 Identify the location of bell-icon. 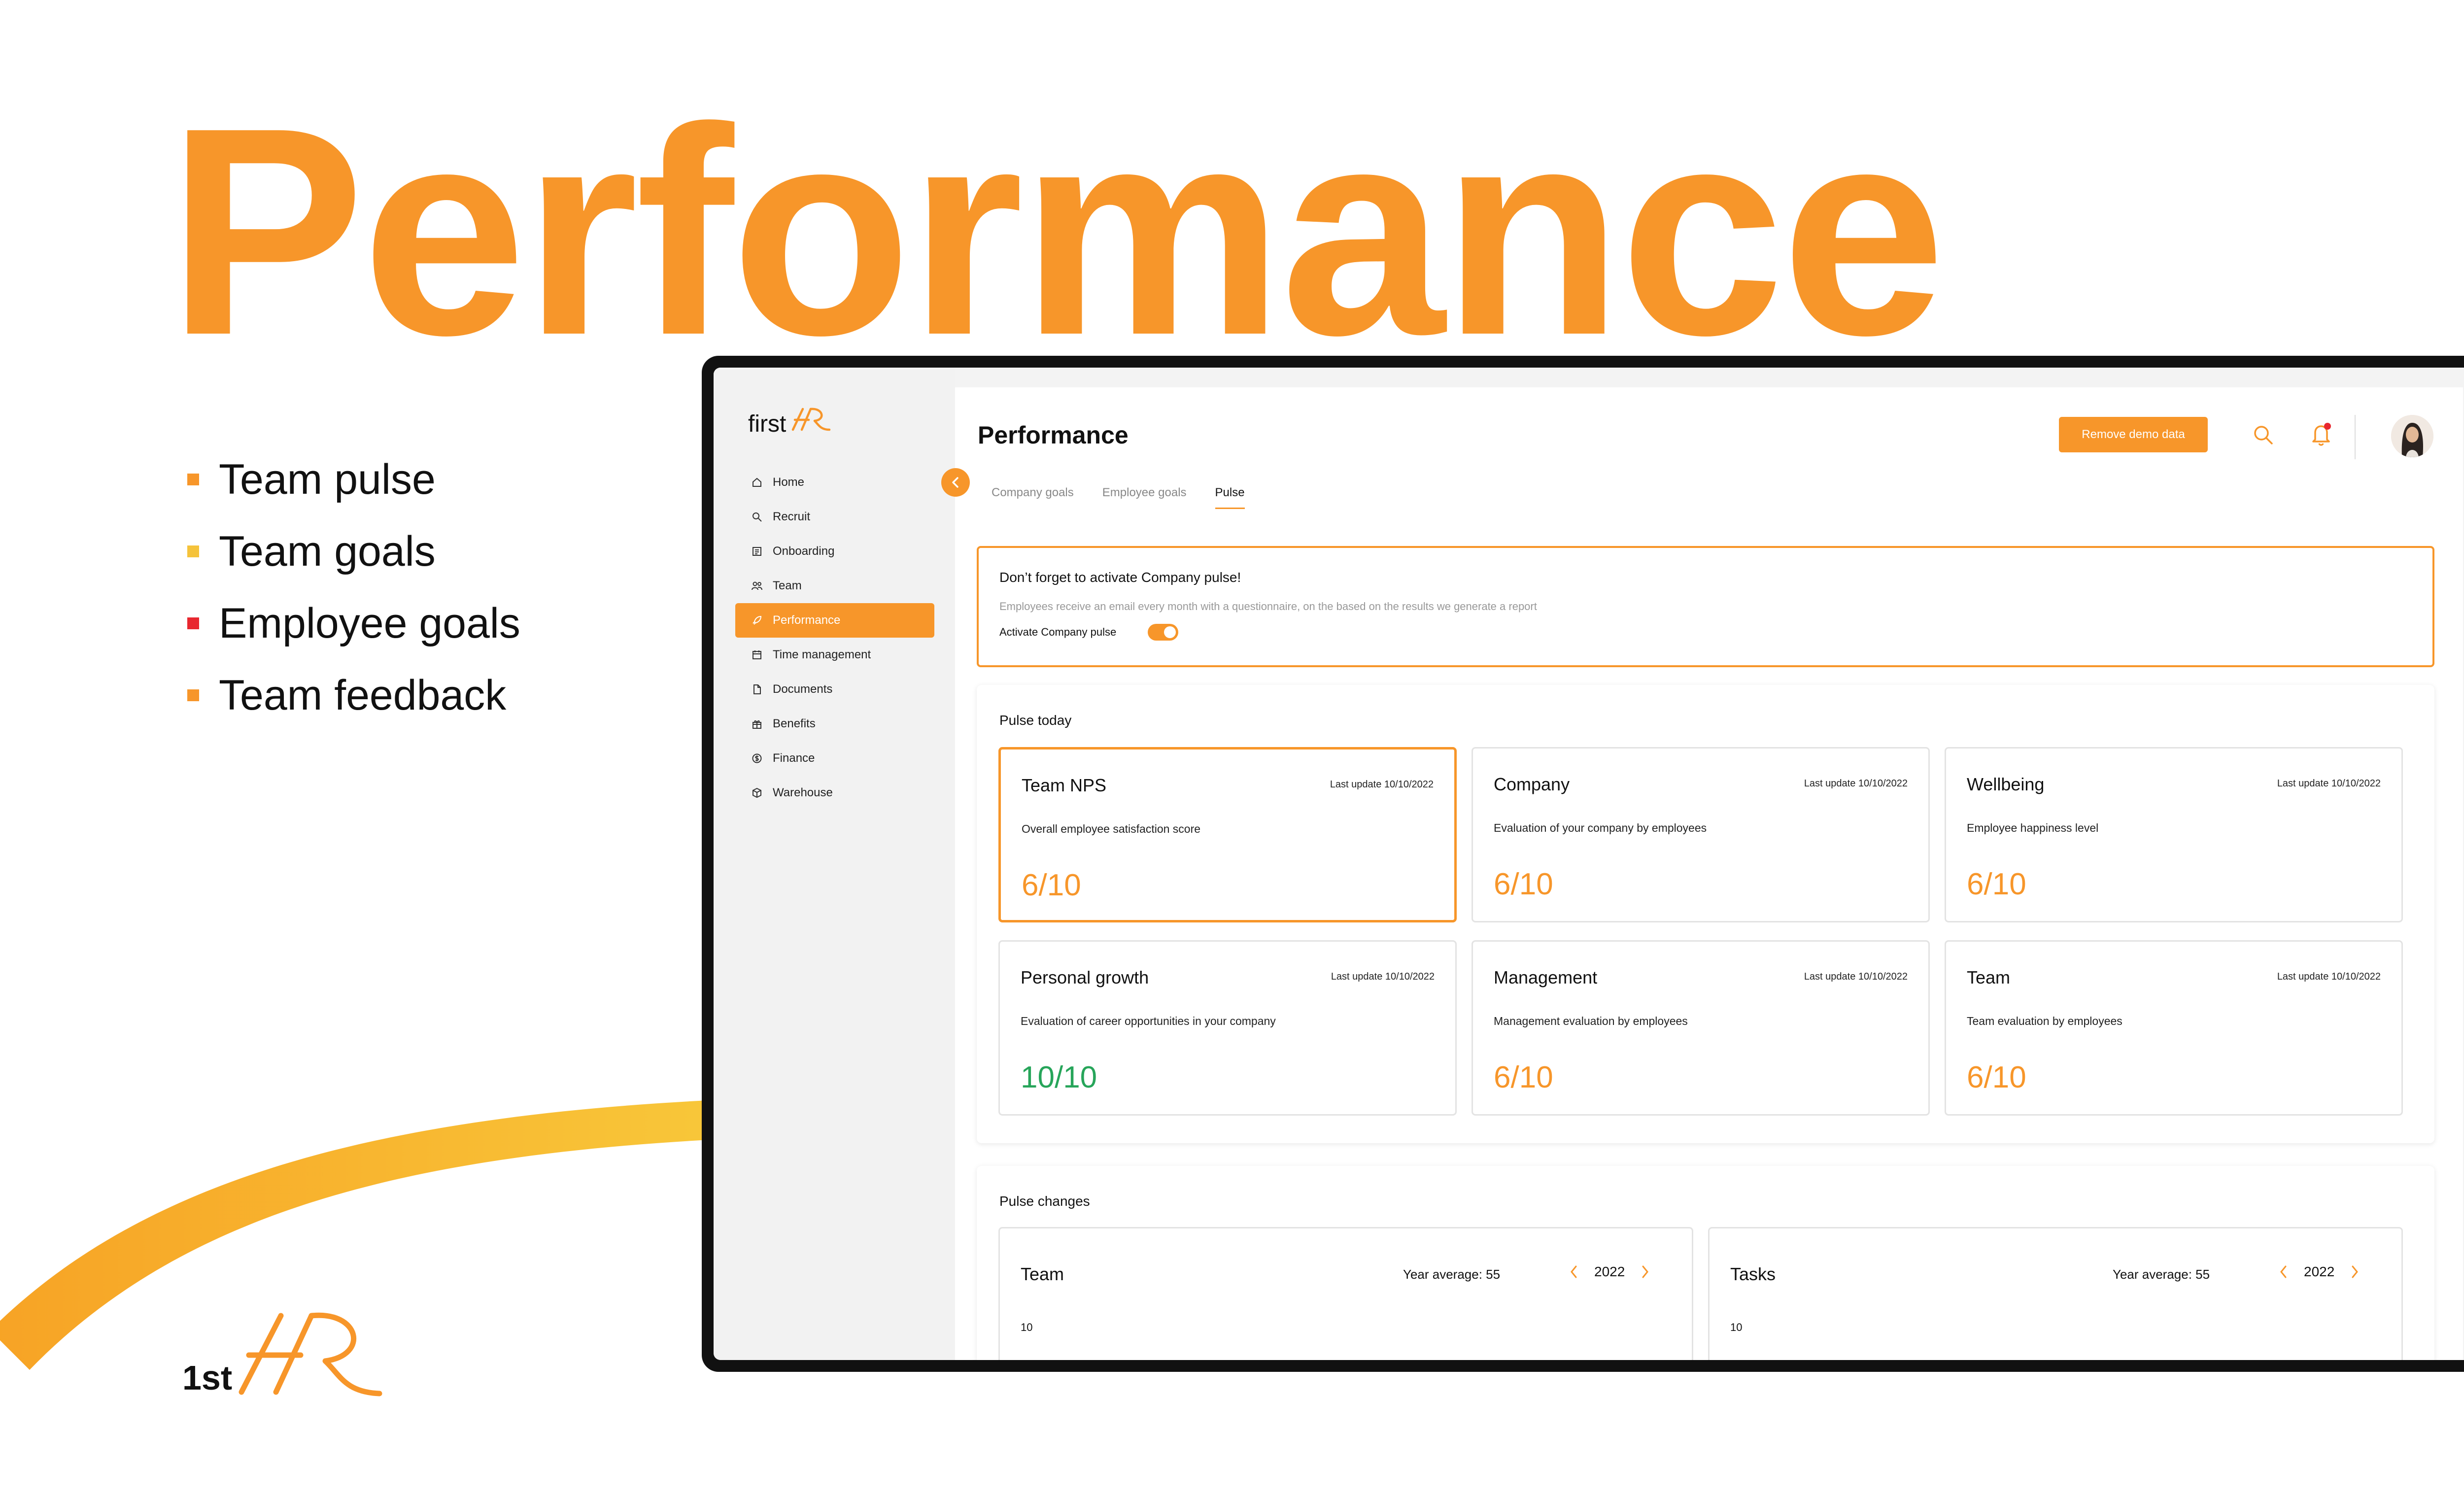
(2321, 434).